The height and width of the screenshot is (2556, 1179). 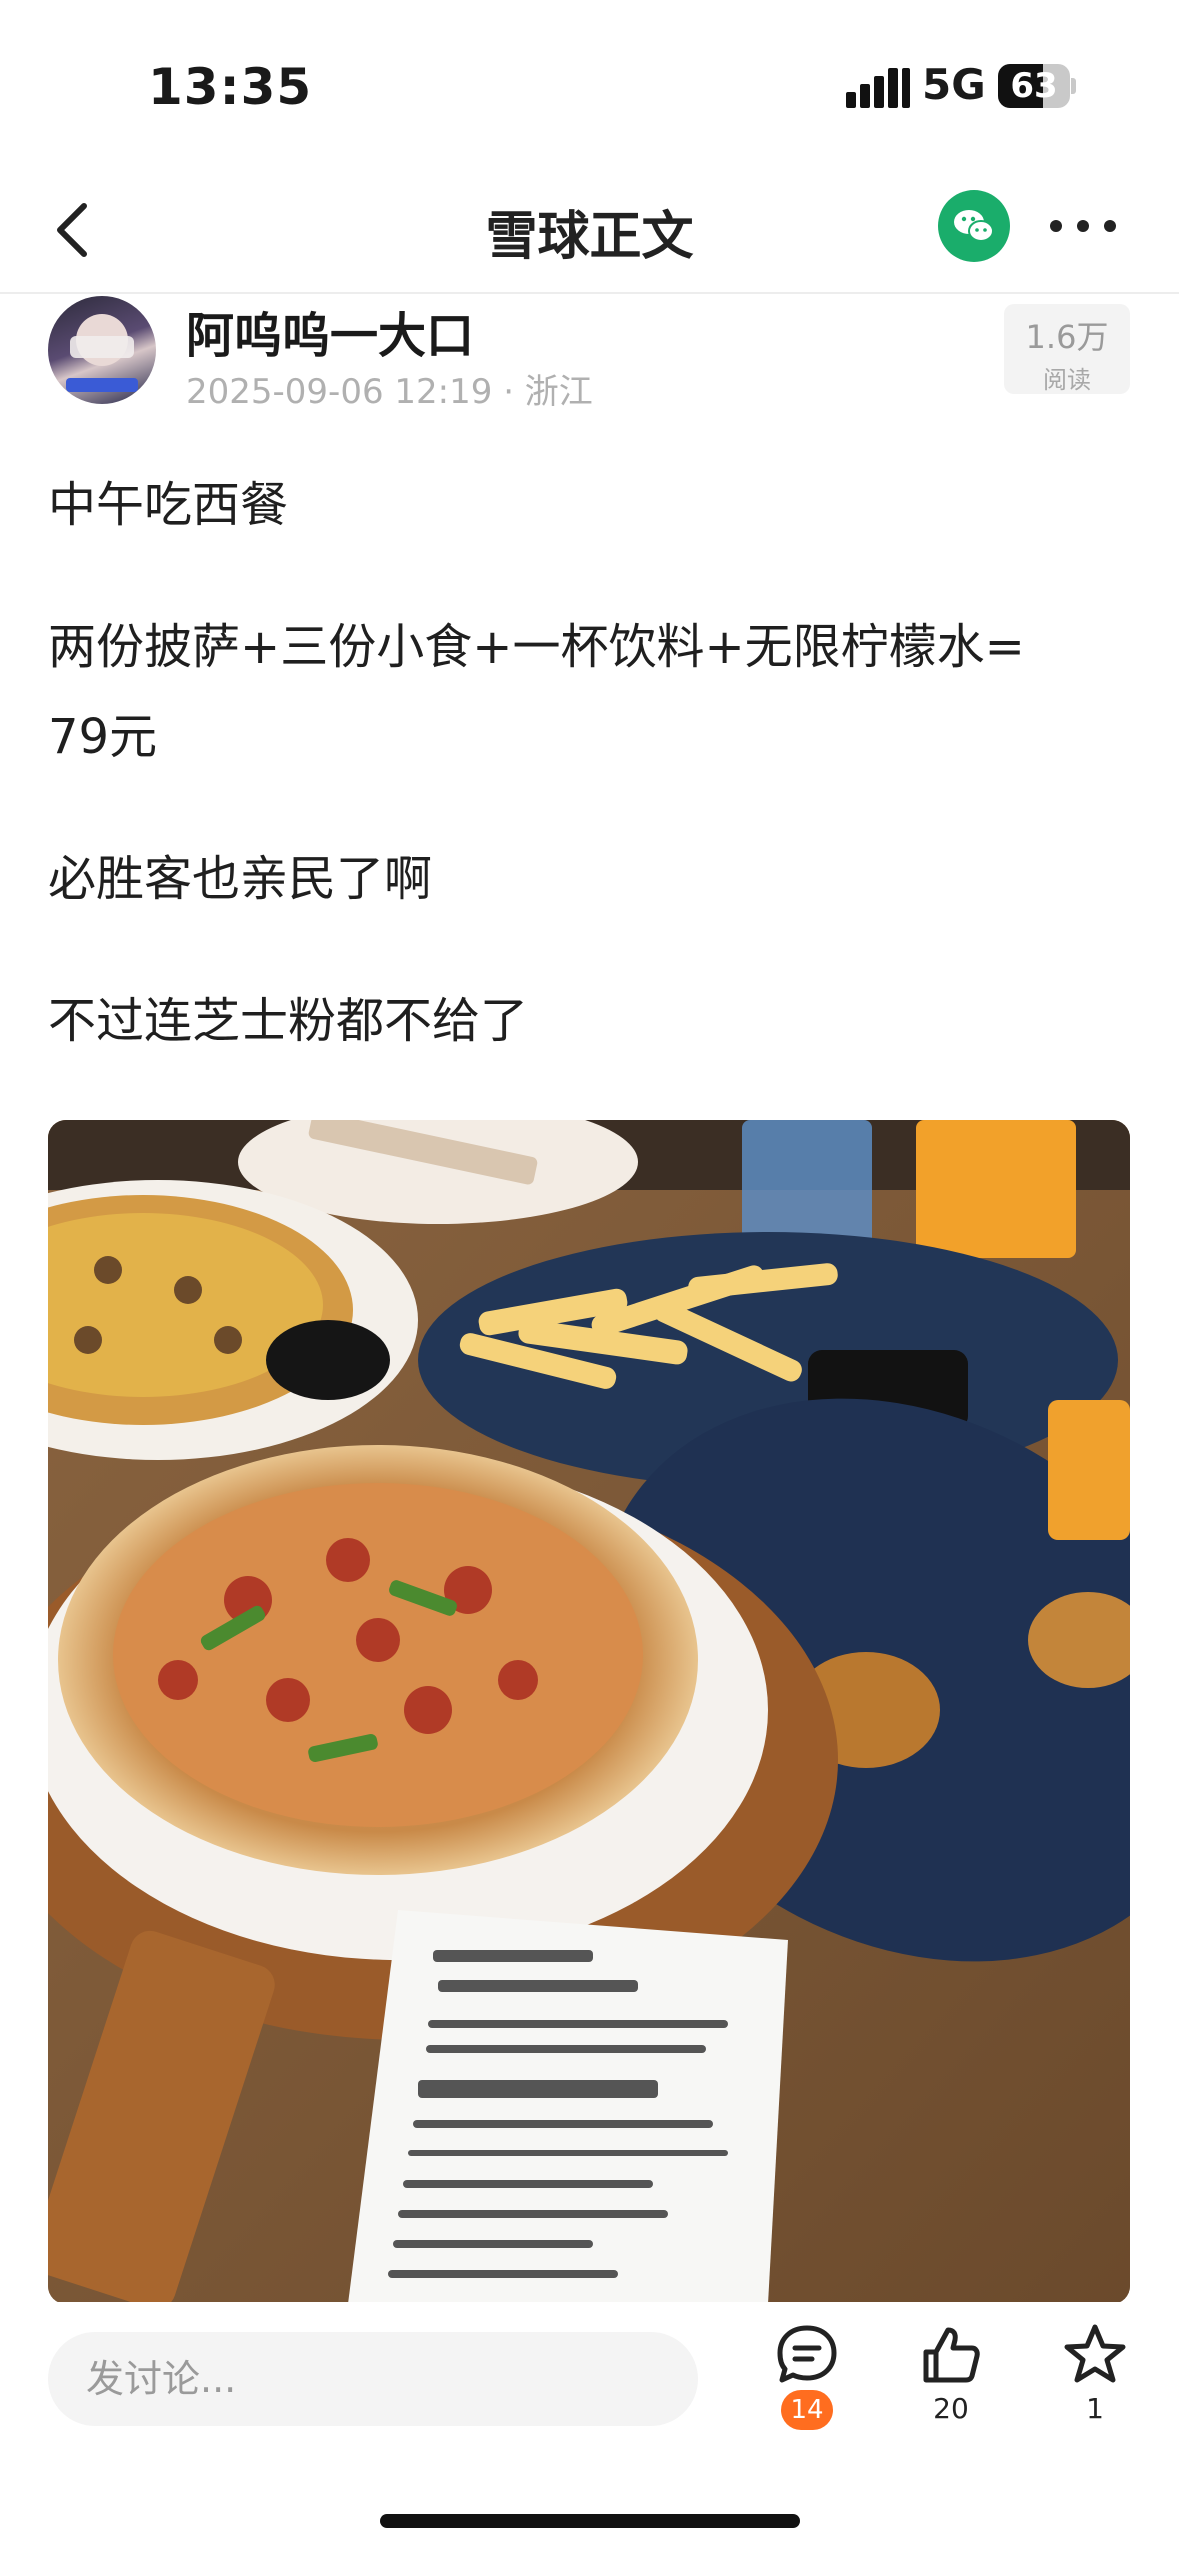 What do you see at coordinates (951, 2355) in the screenshot?
I see `like-icon` at bounding box center [951, 2355].